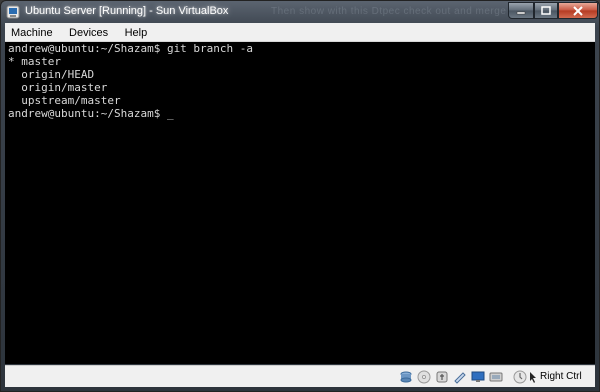 The width and height of the screenshot is (600, 392). What do you see at coordinates (91, 113) in the screenshot?
I see `terminal-prompt-line: andrew@ubuntu:~/Shazam$ _` at bounding box center [91, 113].